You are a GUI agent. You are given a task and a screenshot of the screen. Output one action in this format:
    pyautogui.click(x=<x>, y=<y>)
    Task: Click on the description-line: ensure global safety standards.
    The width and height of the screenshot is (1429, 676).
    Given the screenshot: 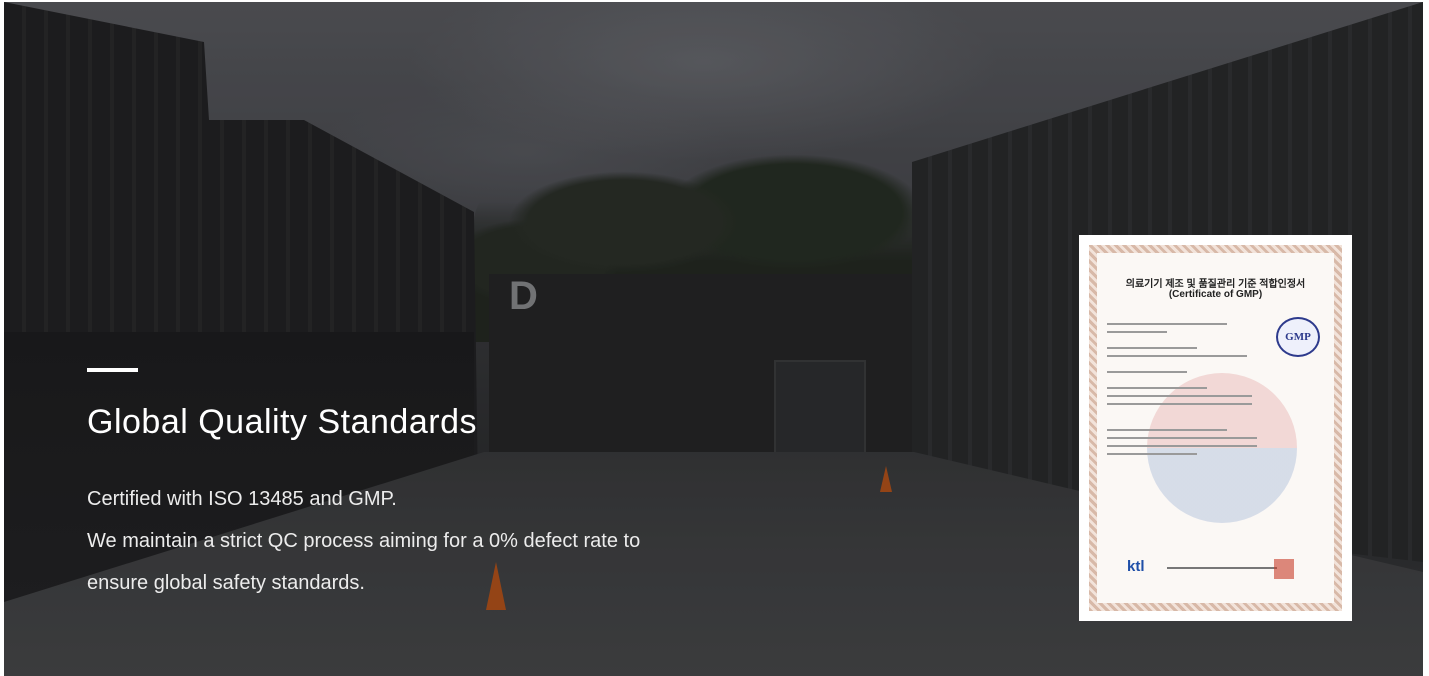 What is the action you would take?
    pyautogui.click(x=226, y=583)
    